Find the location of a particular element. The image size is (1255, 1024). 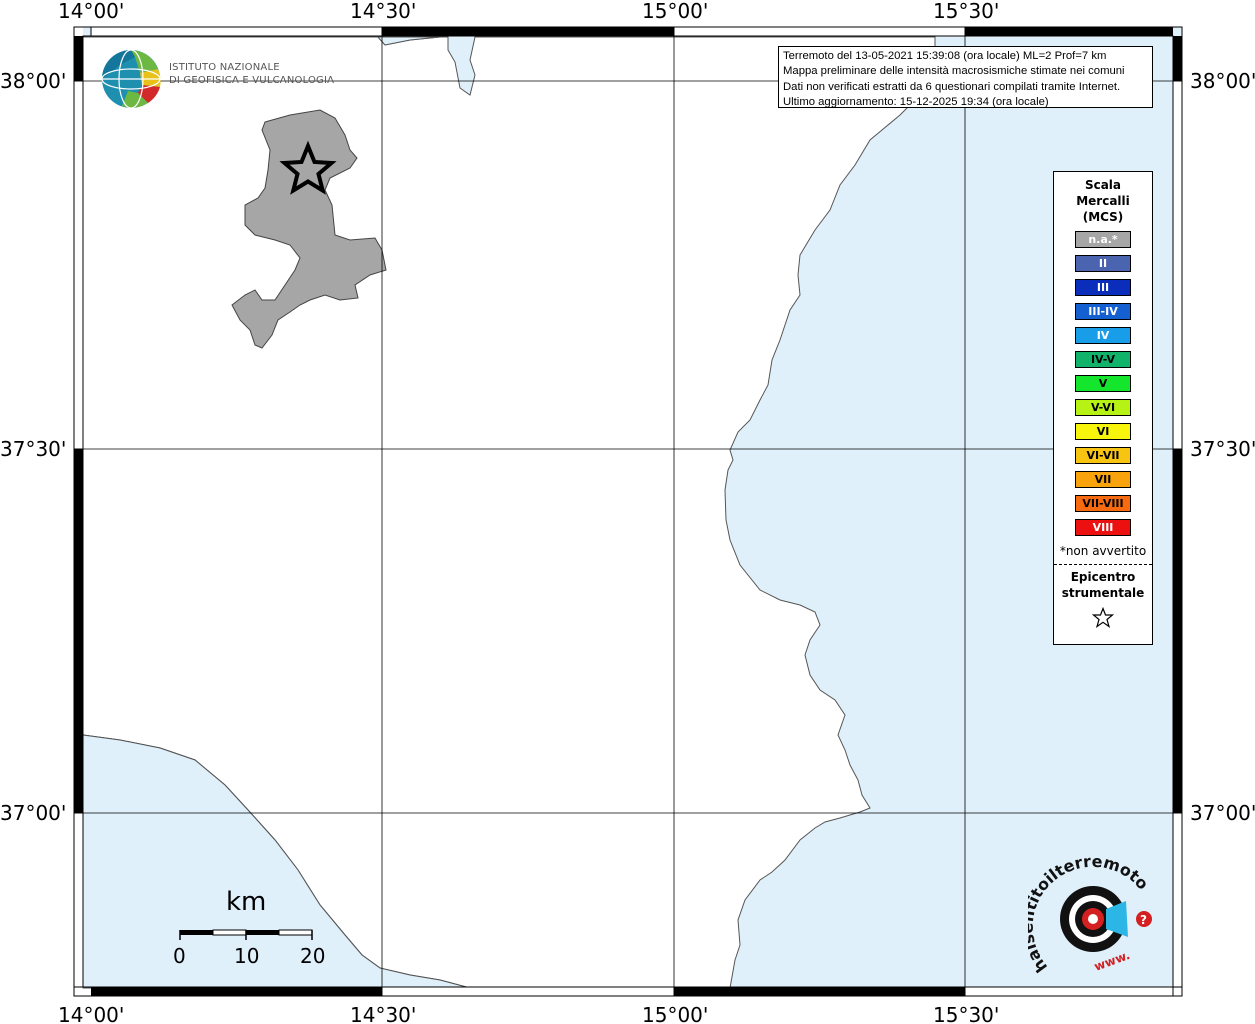

lat-label-right-1: 38°00' is located at coordinates (1222, 81).